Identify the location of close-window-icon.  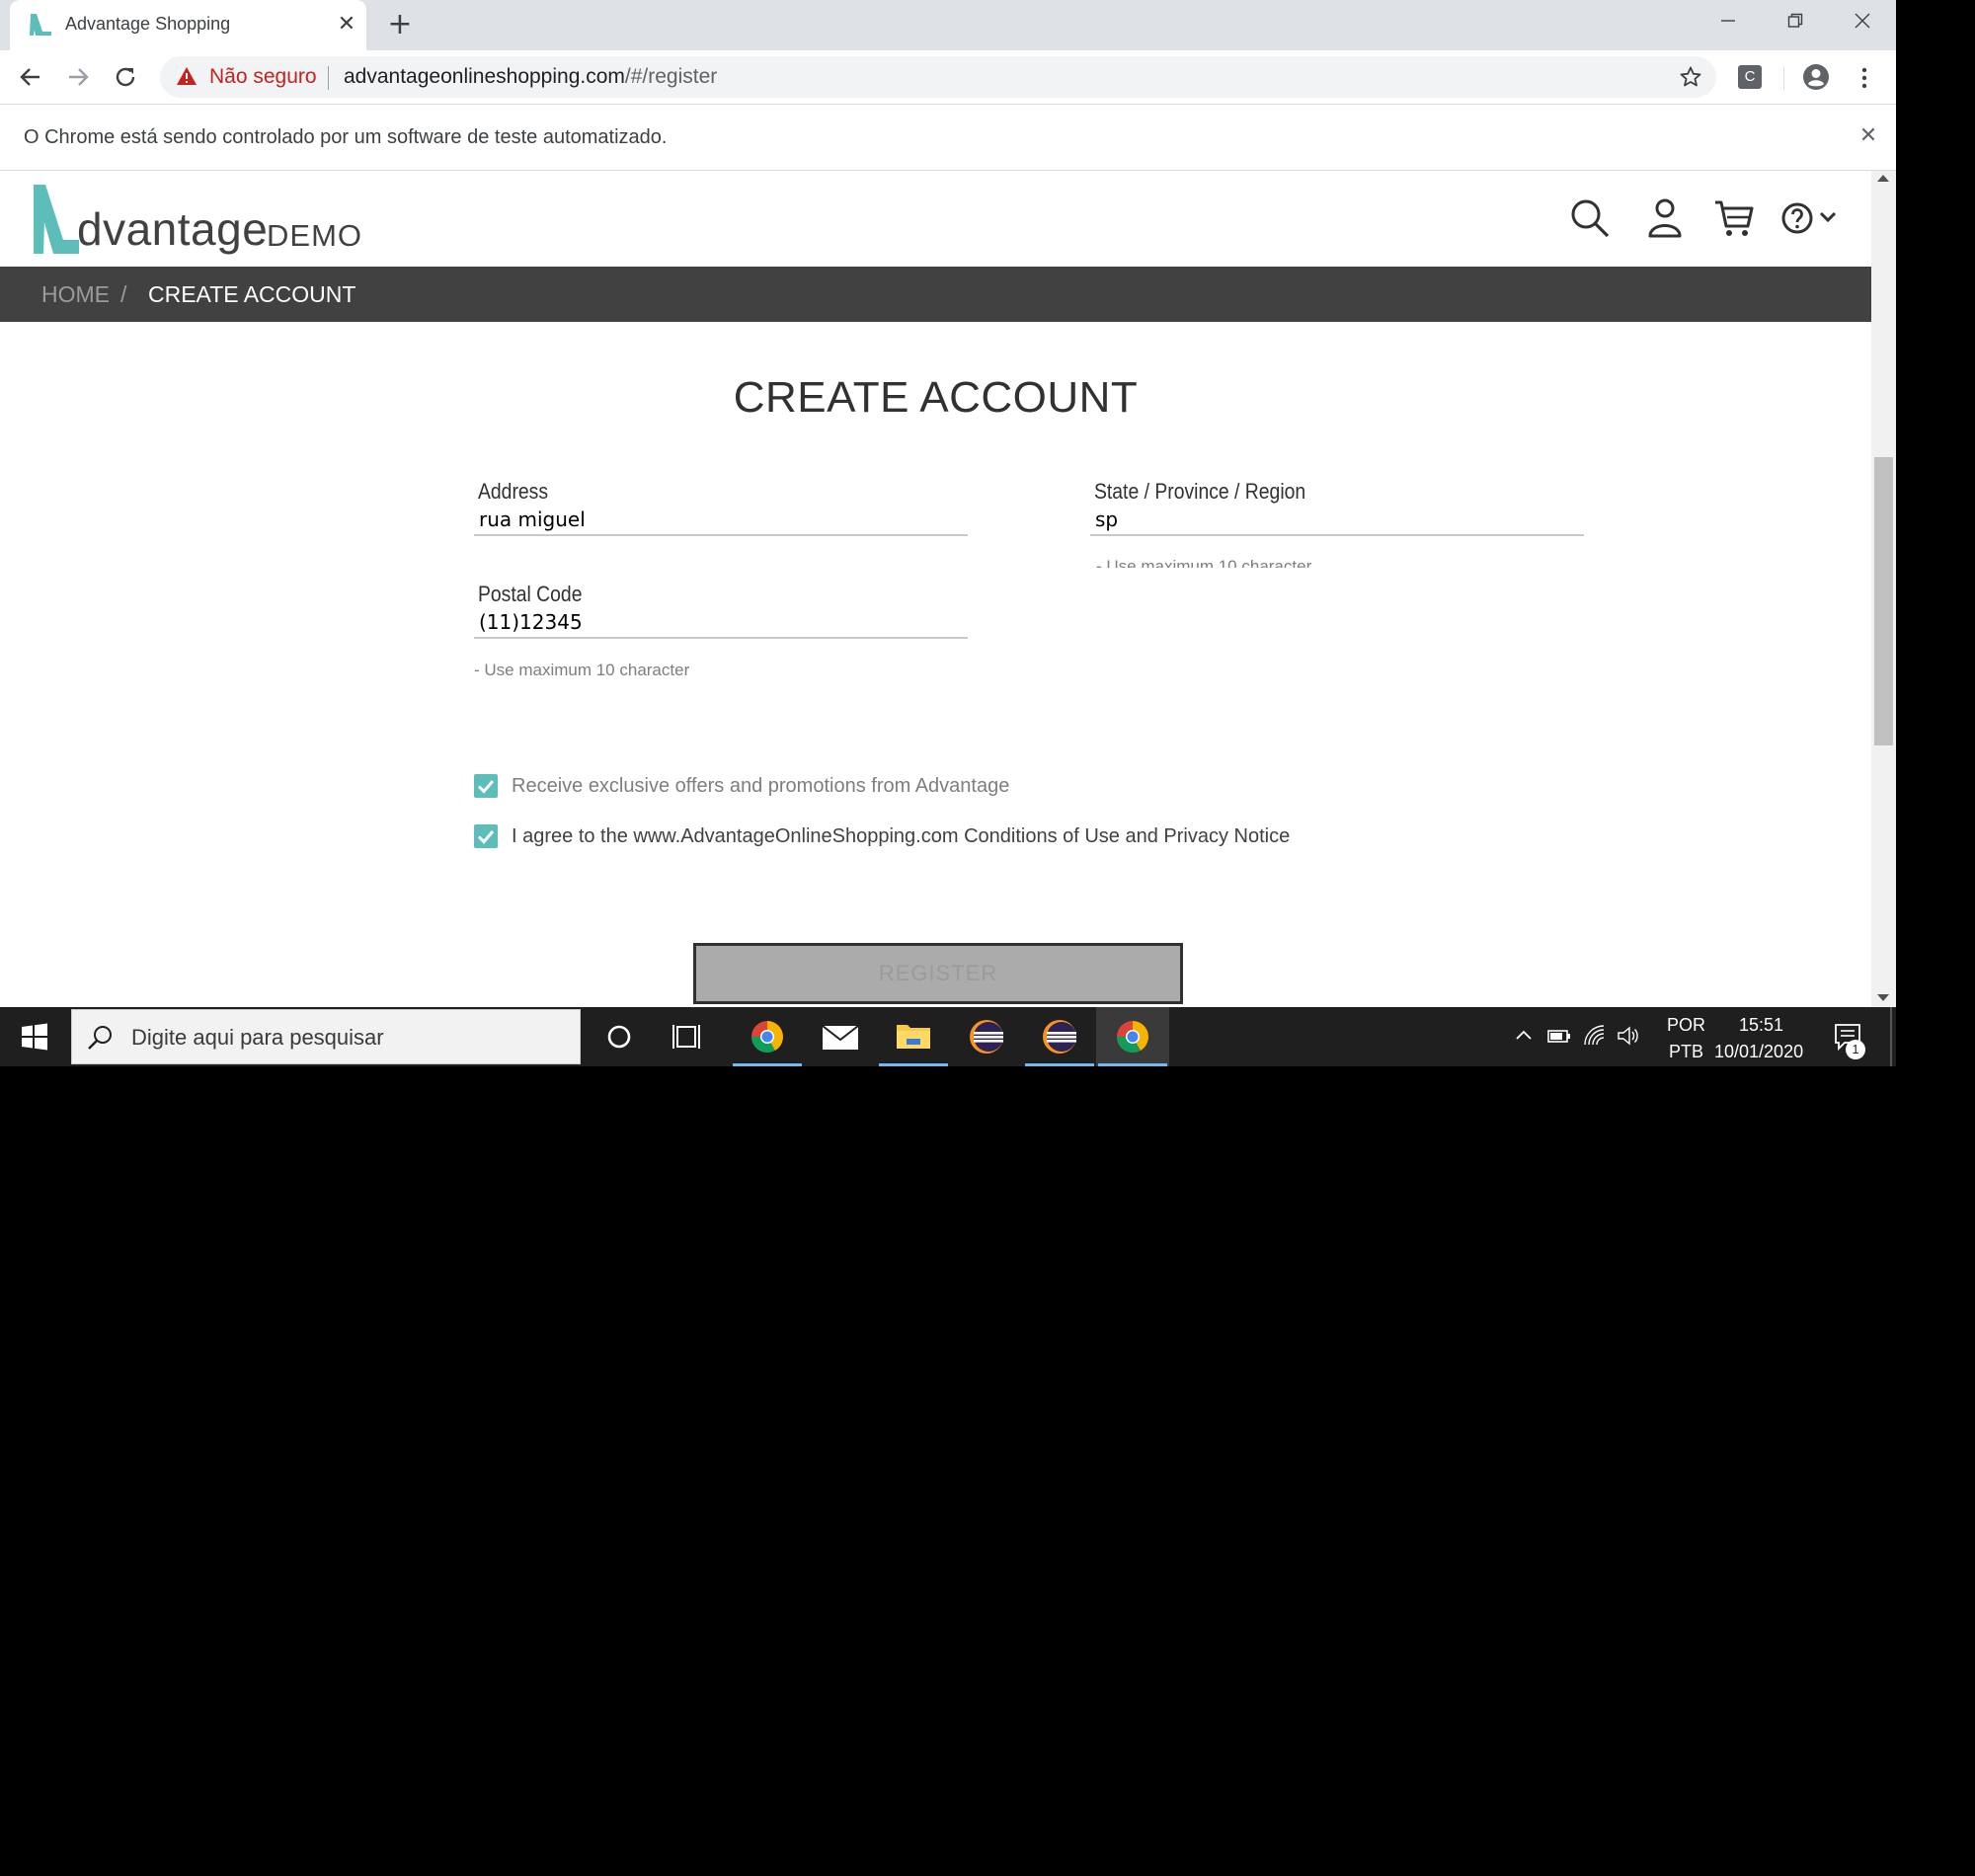
(1863, 20).